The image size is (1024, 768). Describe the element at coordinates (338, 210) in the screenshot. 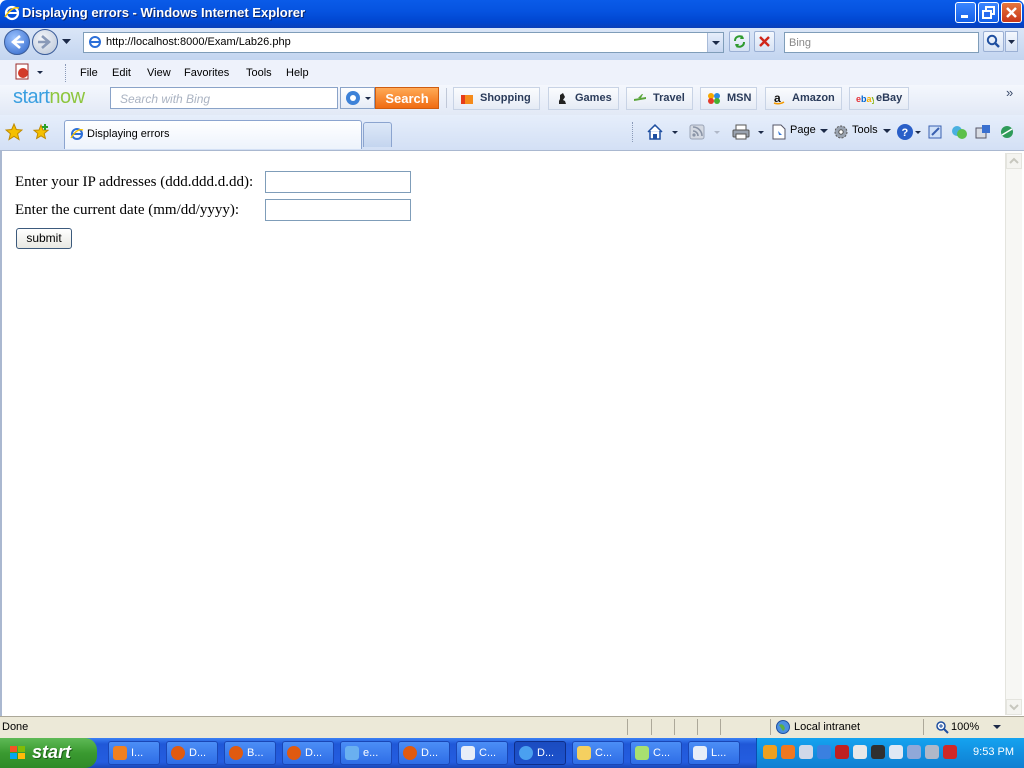

I see `date-input` at that location.